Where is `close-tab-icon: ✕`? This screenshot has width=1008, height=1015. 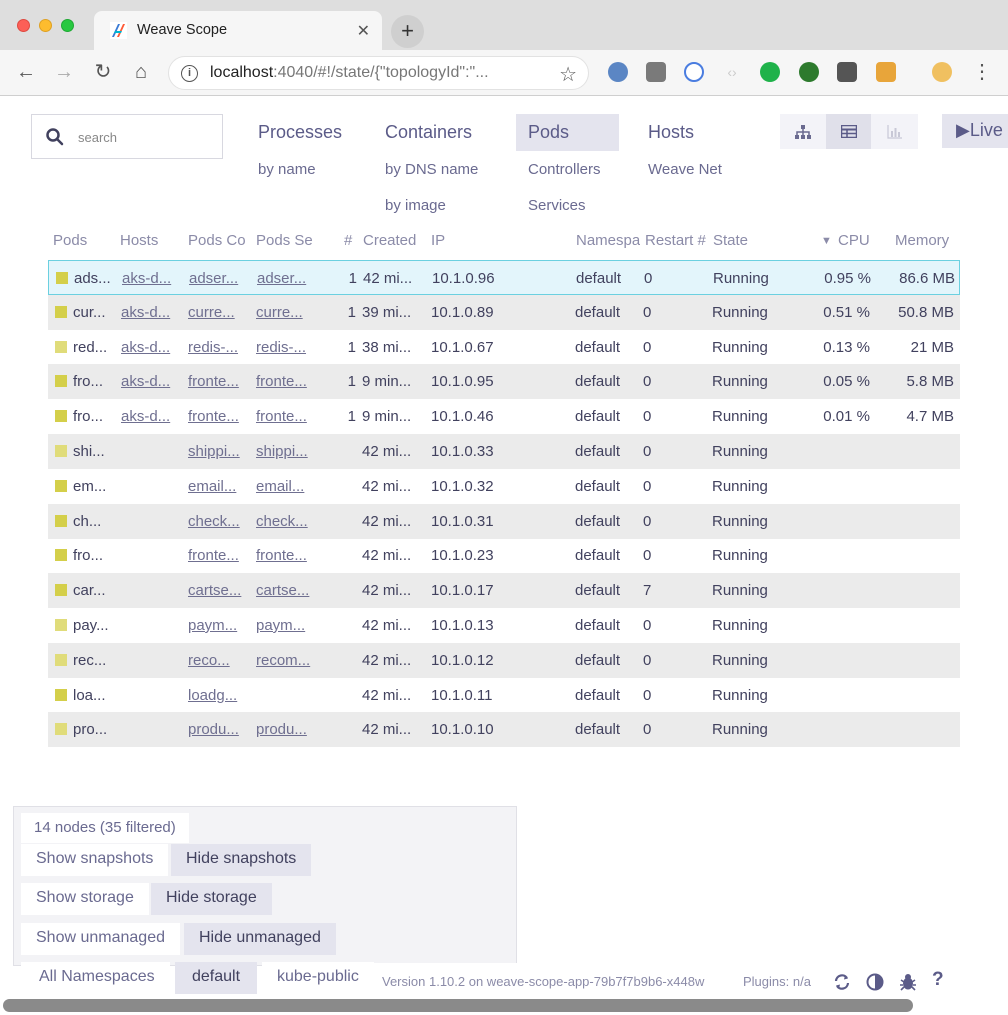
close-tab-icon: ✕ is located at coordinates (363, 31).